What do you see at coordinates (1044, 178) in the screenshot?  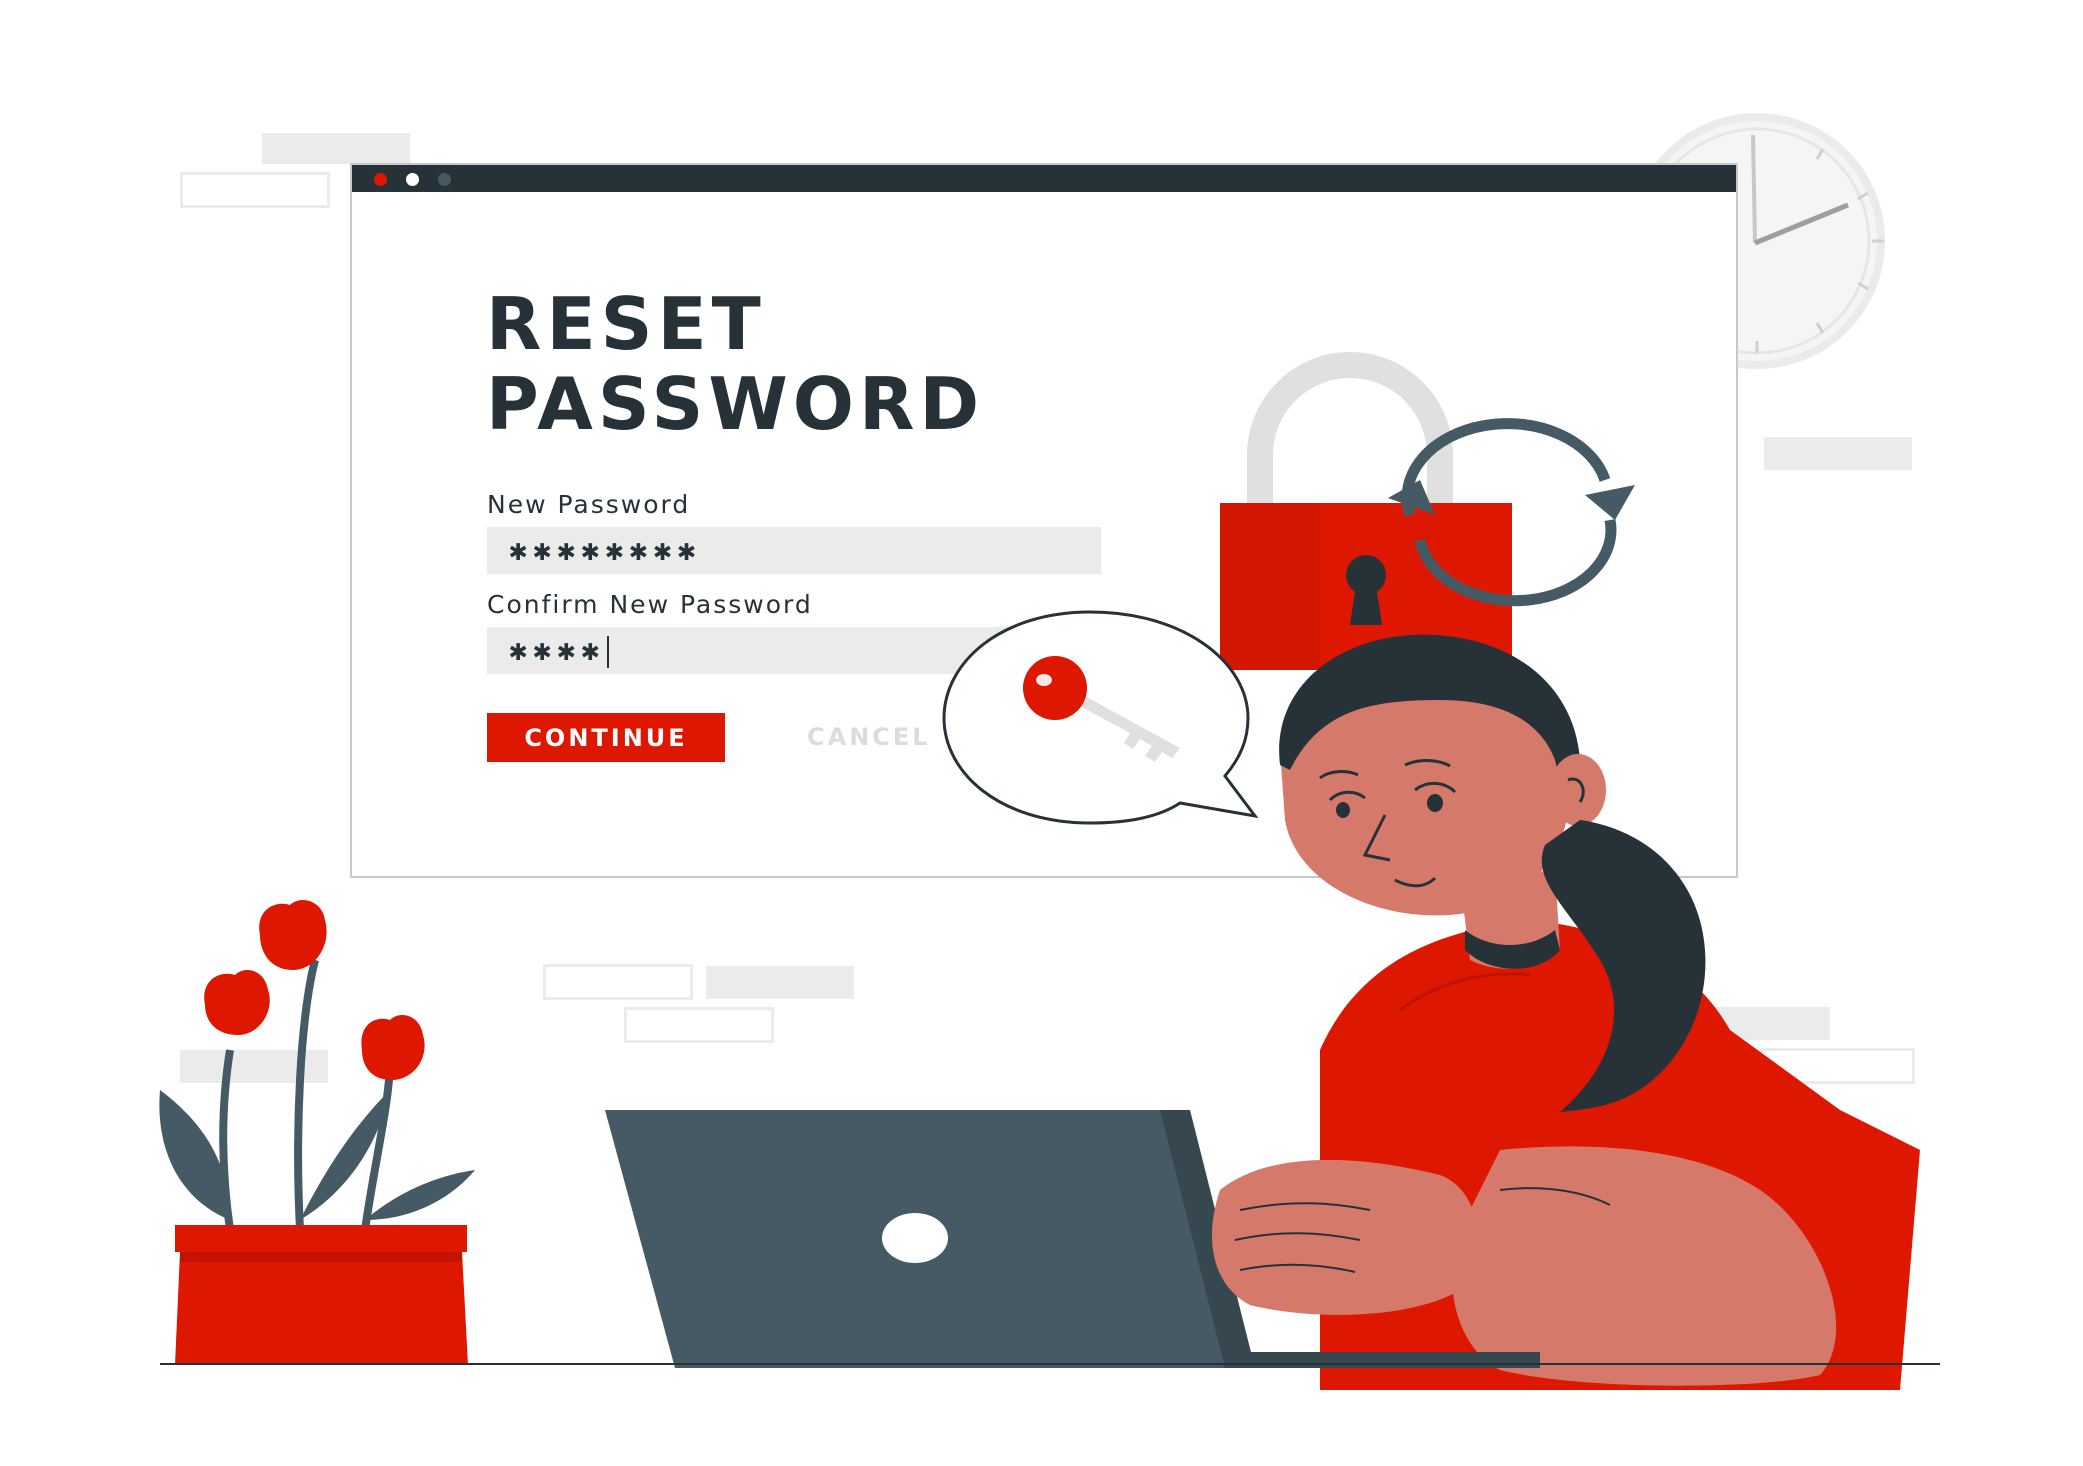 I see `window-titlebar` at bounding box center [1044, 178].